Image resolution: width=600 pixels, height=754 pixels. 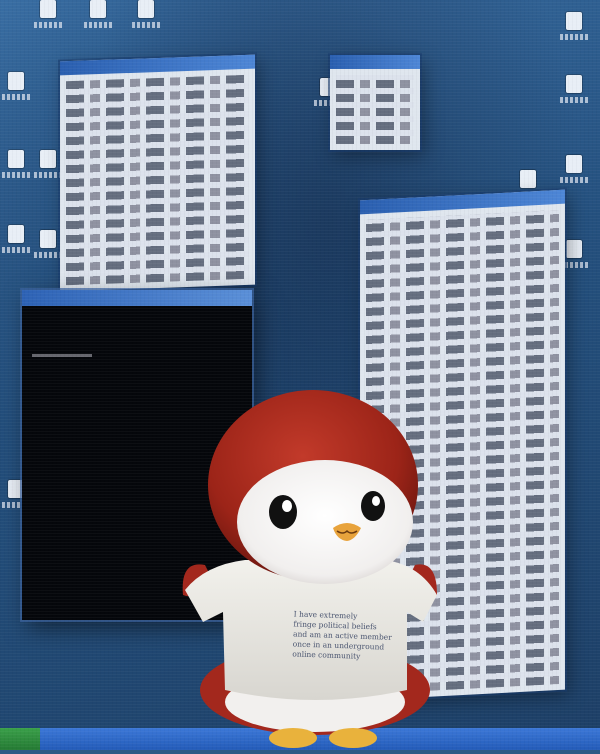 I want to click on face, so click(x=325, y=522).